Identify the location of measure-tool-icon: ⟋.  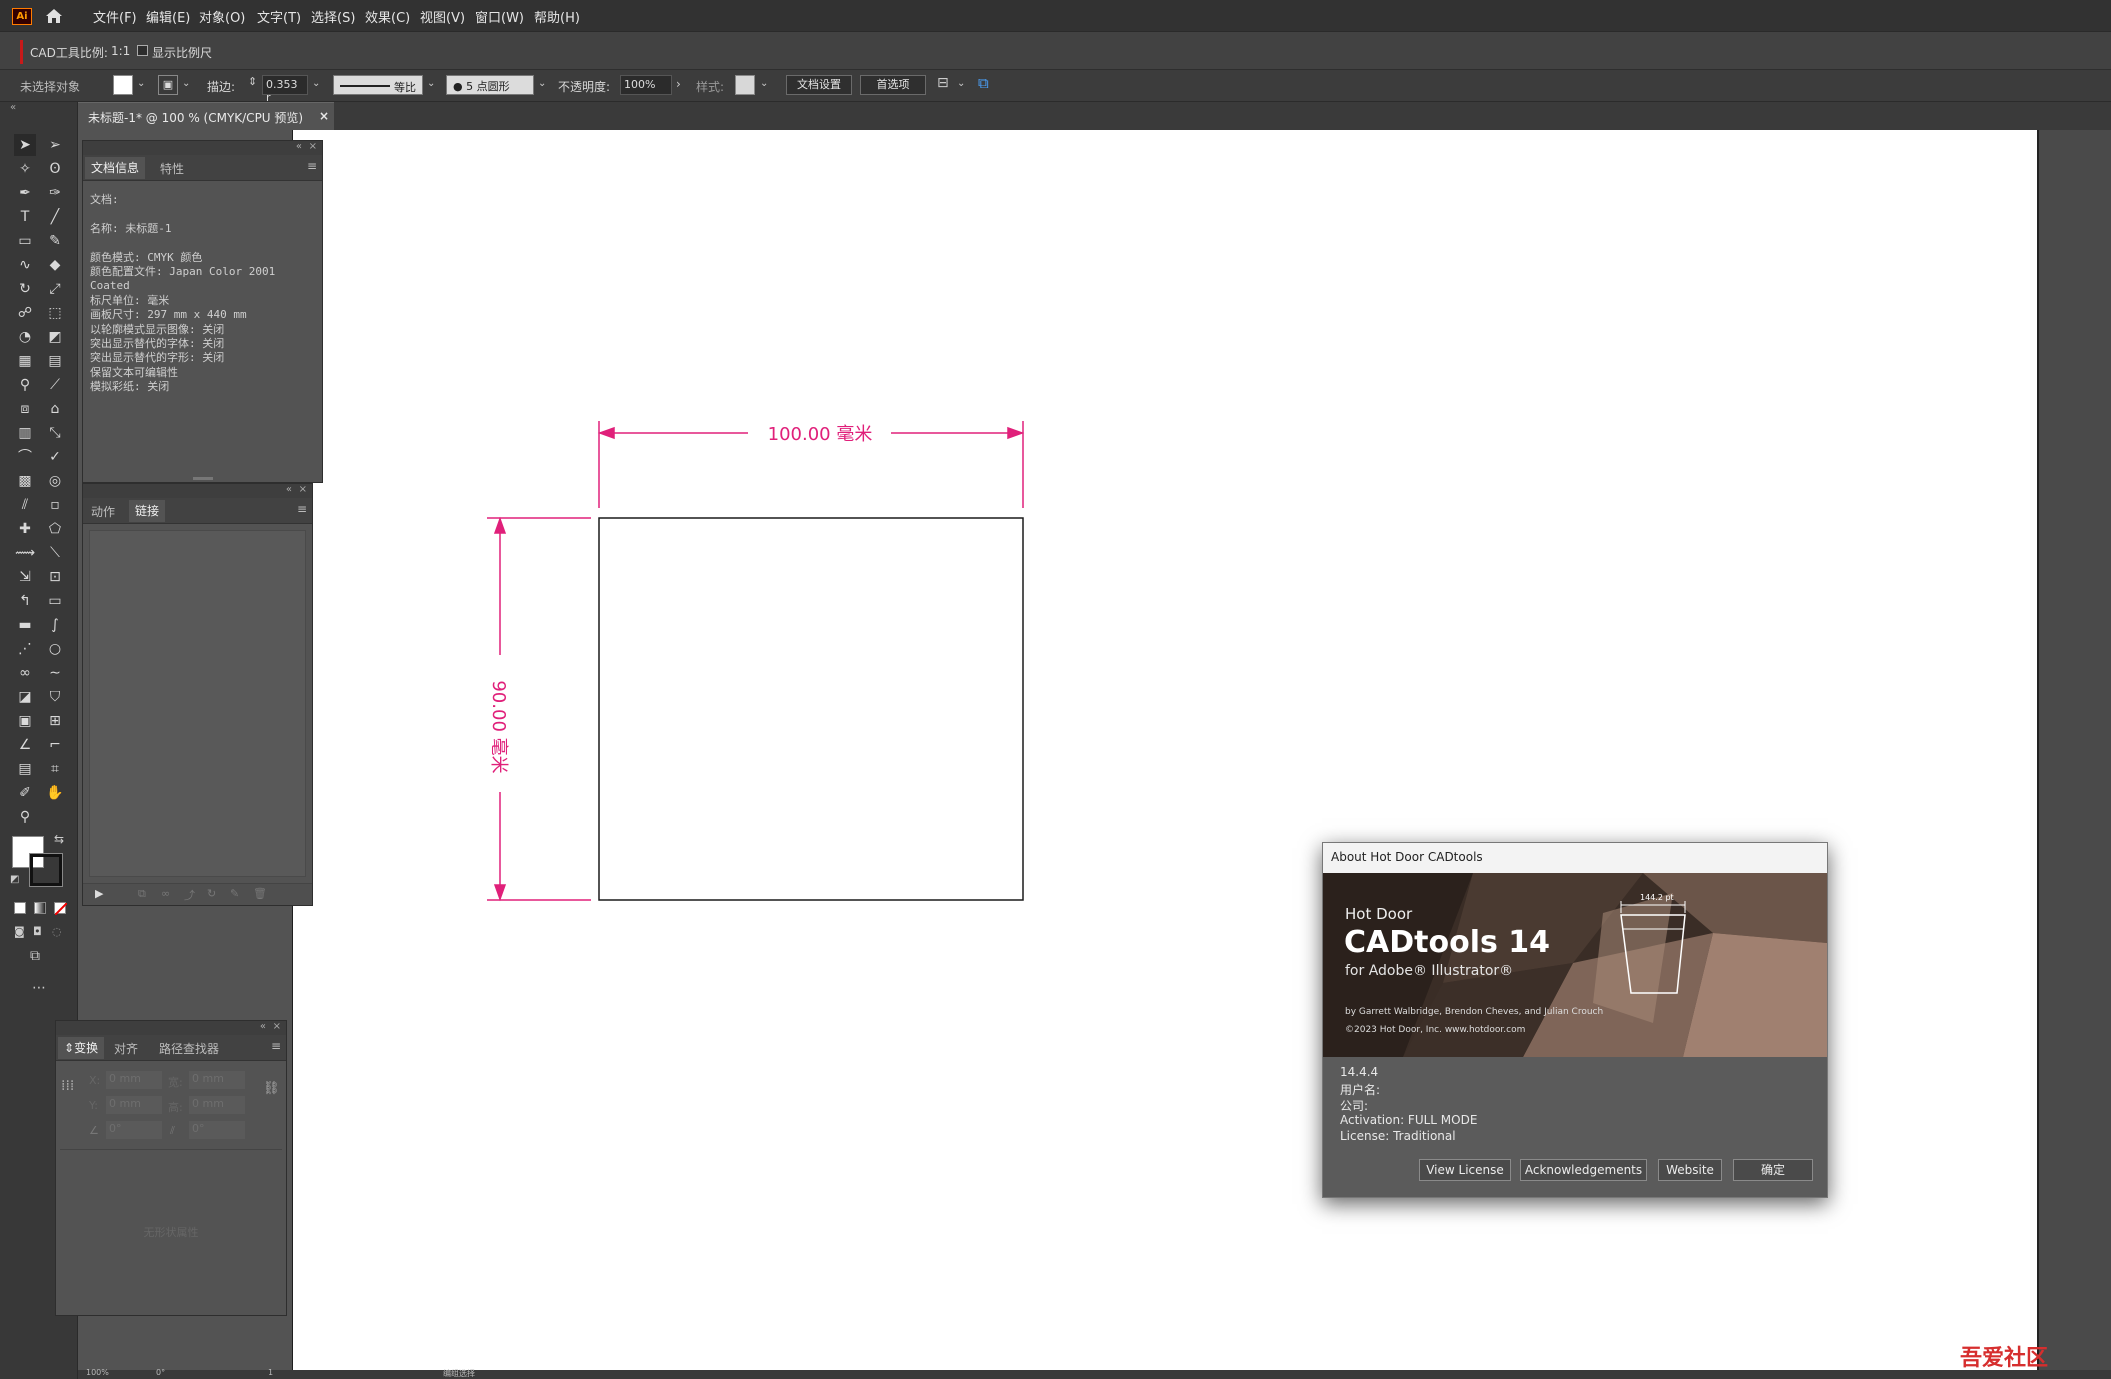
(55, 385).